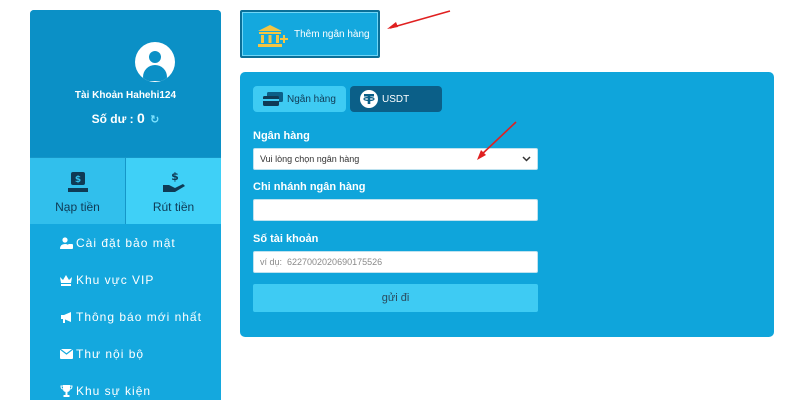  I want to click on menu-item-inbox: Thư nội bộ, so click(125, 353).